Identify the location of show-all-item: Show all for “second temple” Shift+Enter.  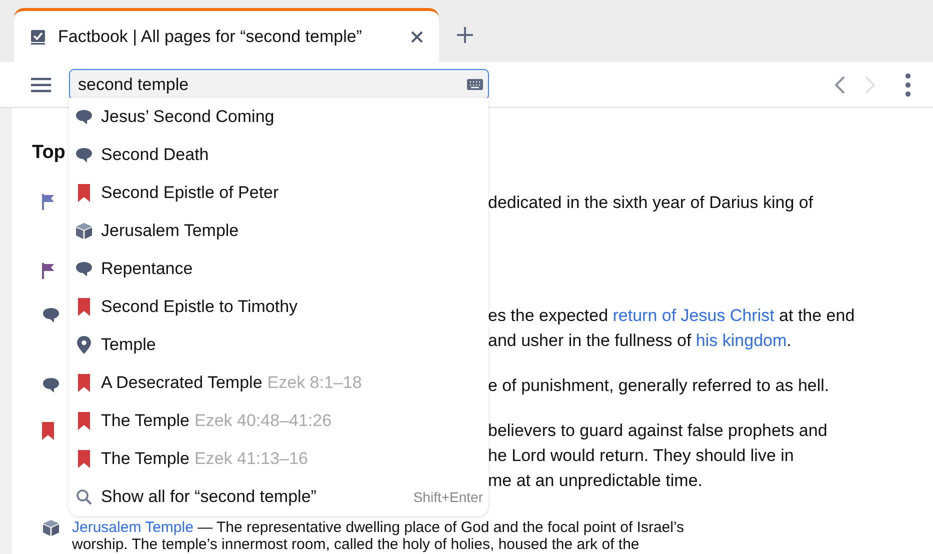
(278, 497).